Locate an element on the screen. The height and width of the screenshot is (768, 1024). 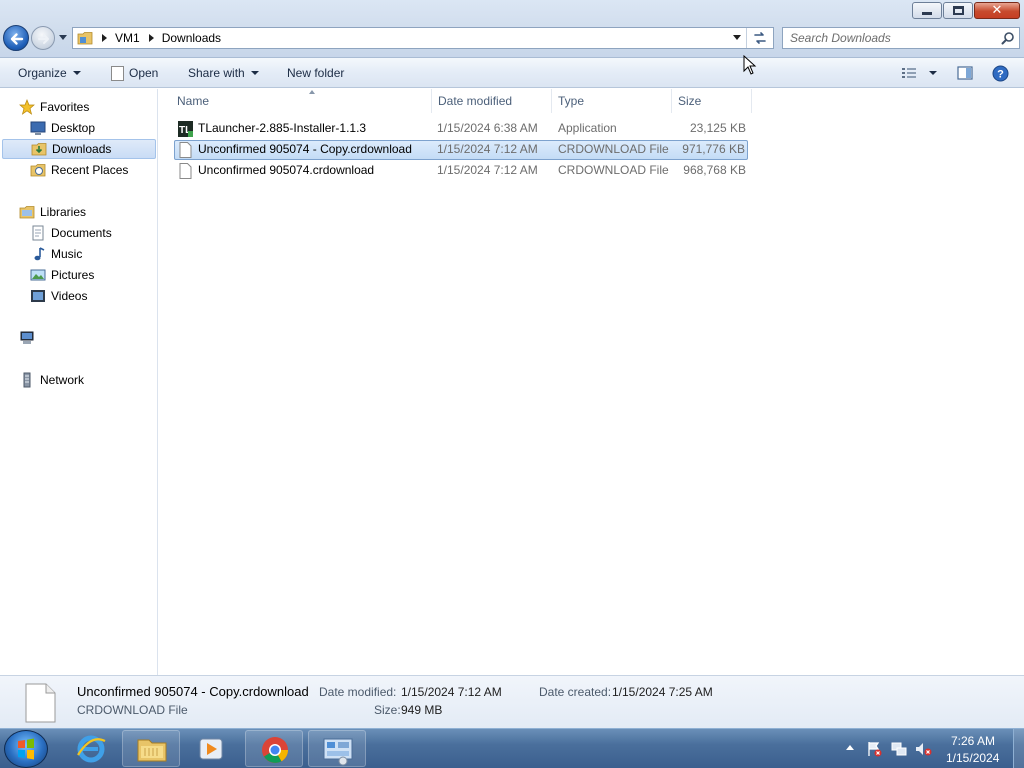
sort-ascending-icon is located at coordinates (312, 92).